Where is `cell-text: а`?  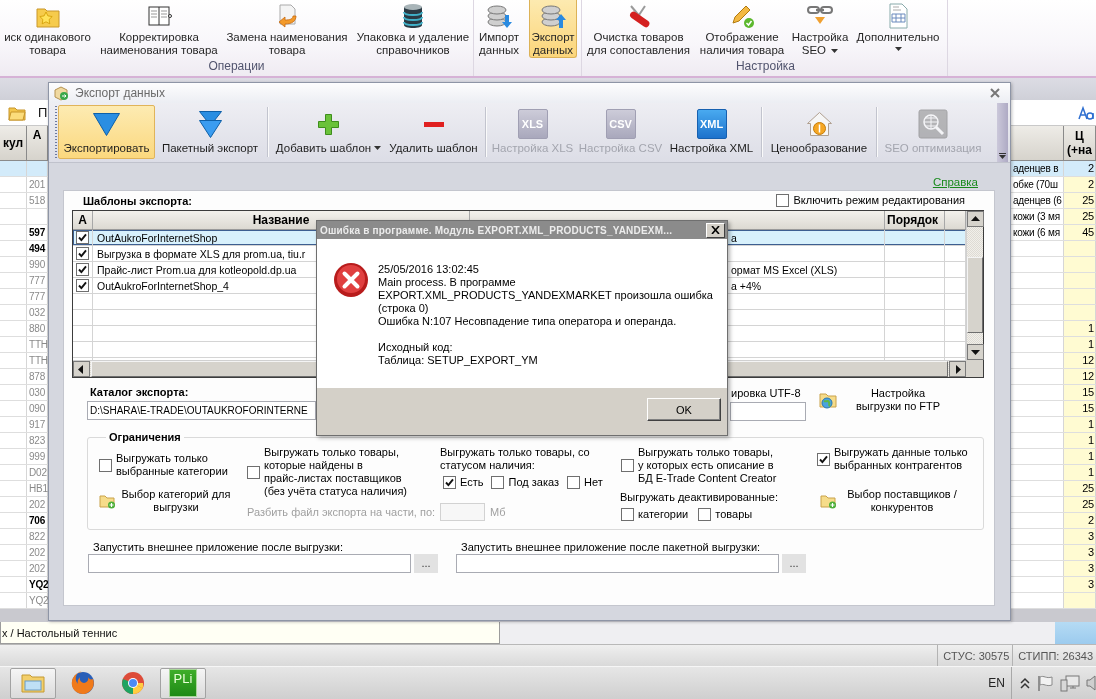
cell-text: а is located at coordinates (734, 237).